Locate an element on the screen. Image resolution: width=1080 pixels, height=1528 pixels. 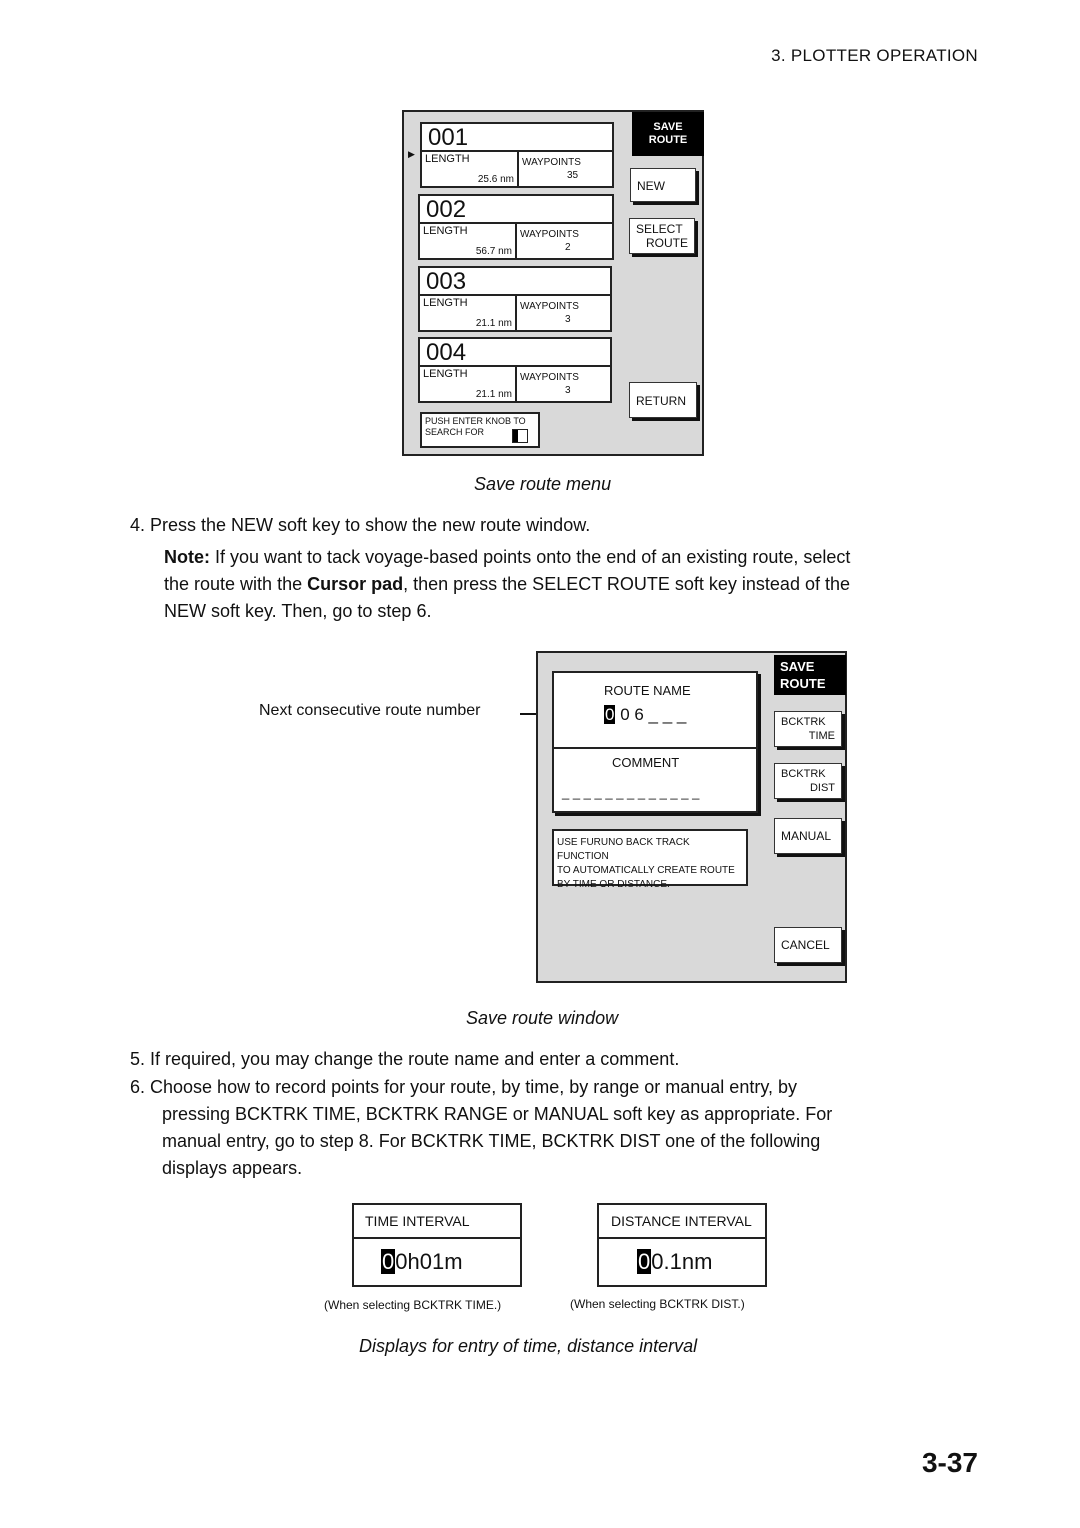
route-item: 002 LENGTH 56.7 nm WAYPOINTS 2 is located at coordinates (516, 227).